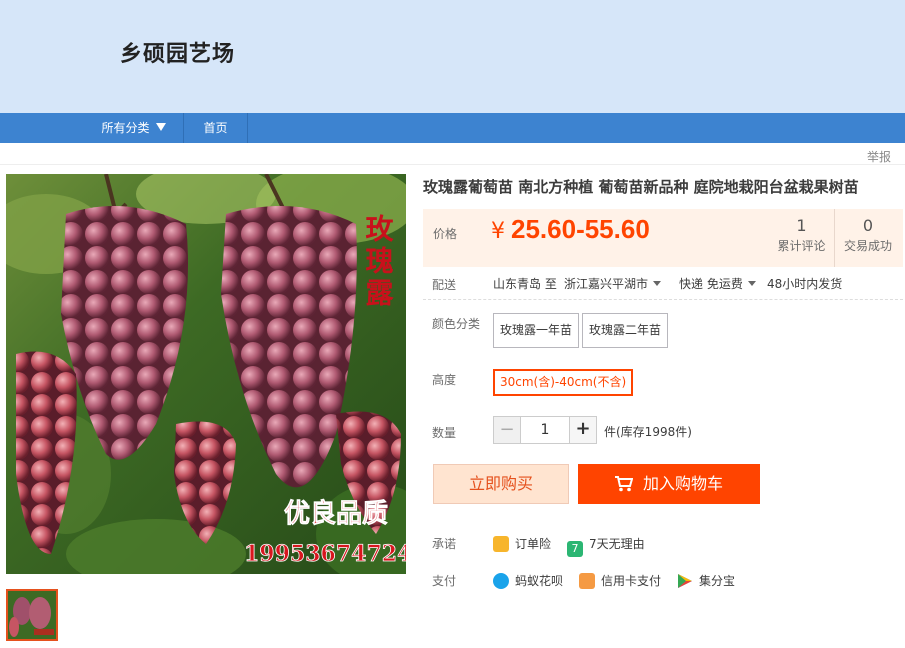  What do you see at coordinates (879, 156) in the screenshot?
I see `report-link: 举报` at bounding box center [879, 156].